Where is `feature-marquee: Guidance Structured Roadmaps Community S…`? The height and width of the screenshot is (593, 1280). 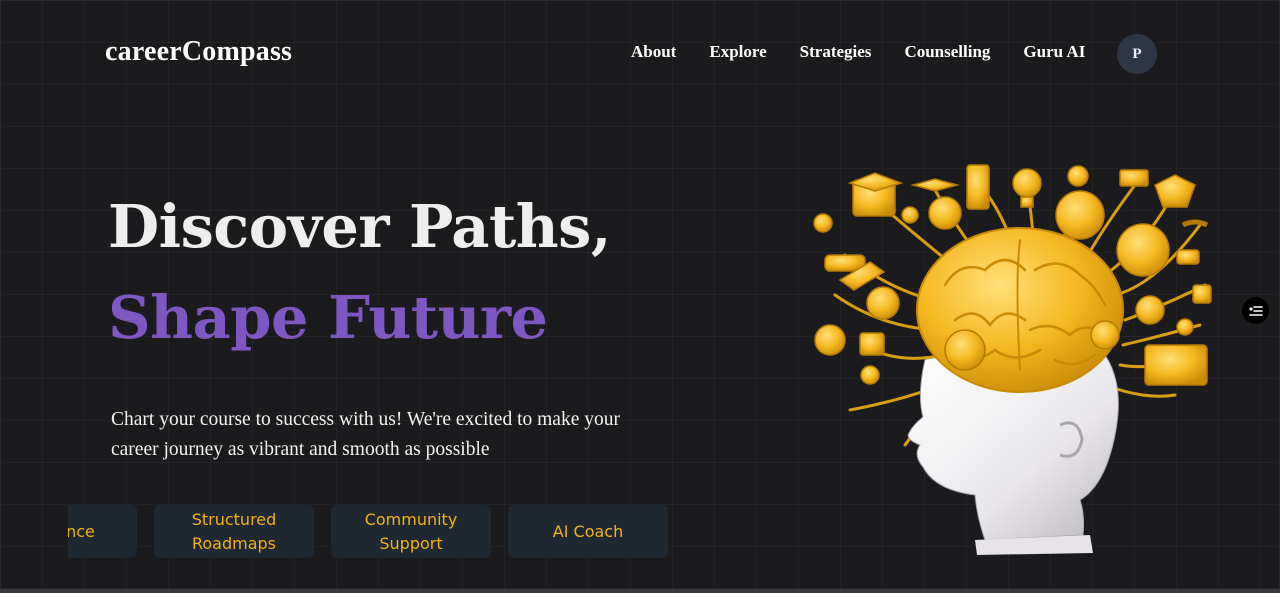
feature-marquee: Guidance Structured Roadmaps Community S… is located at coordinates (388, 532).